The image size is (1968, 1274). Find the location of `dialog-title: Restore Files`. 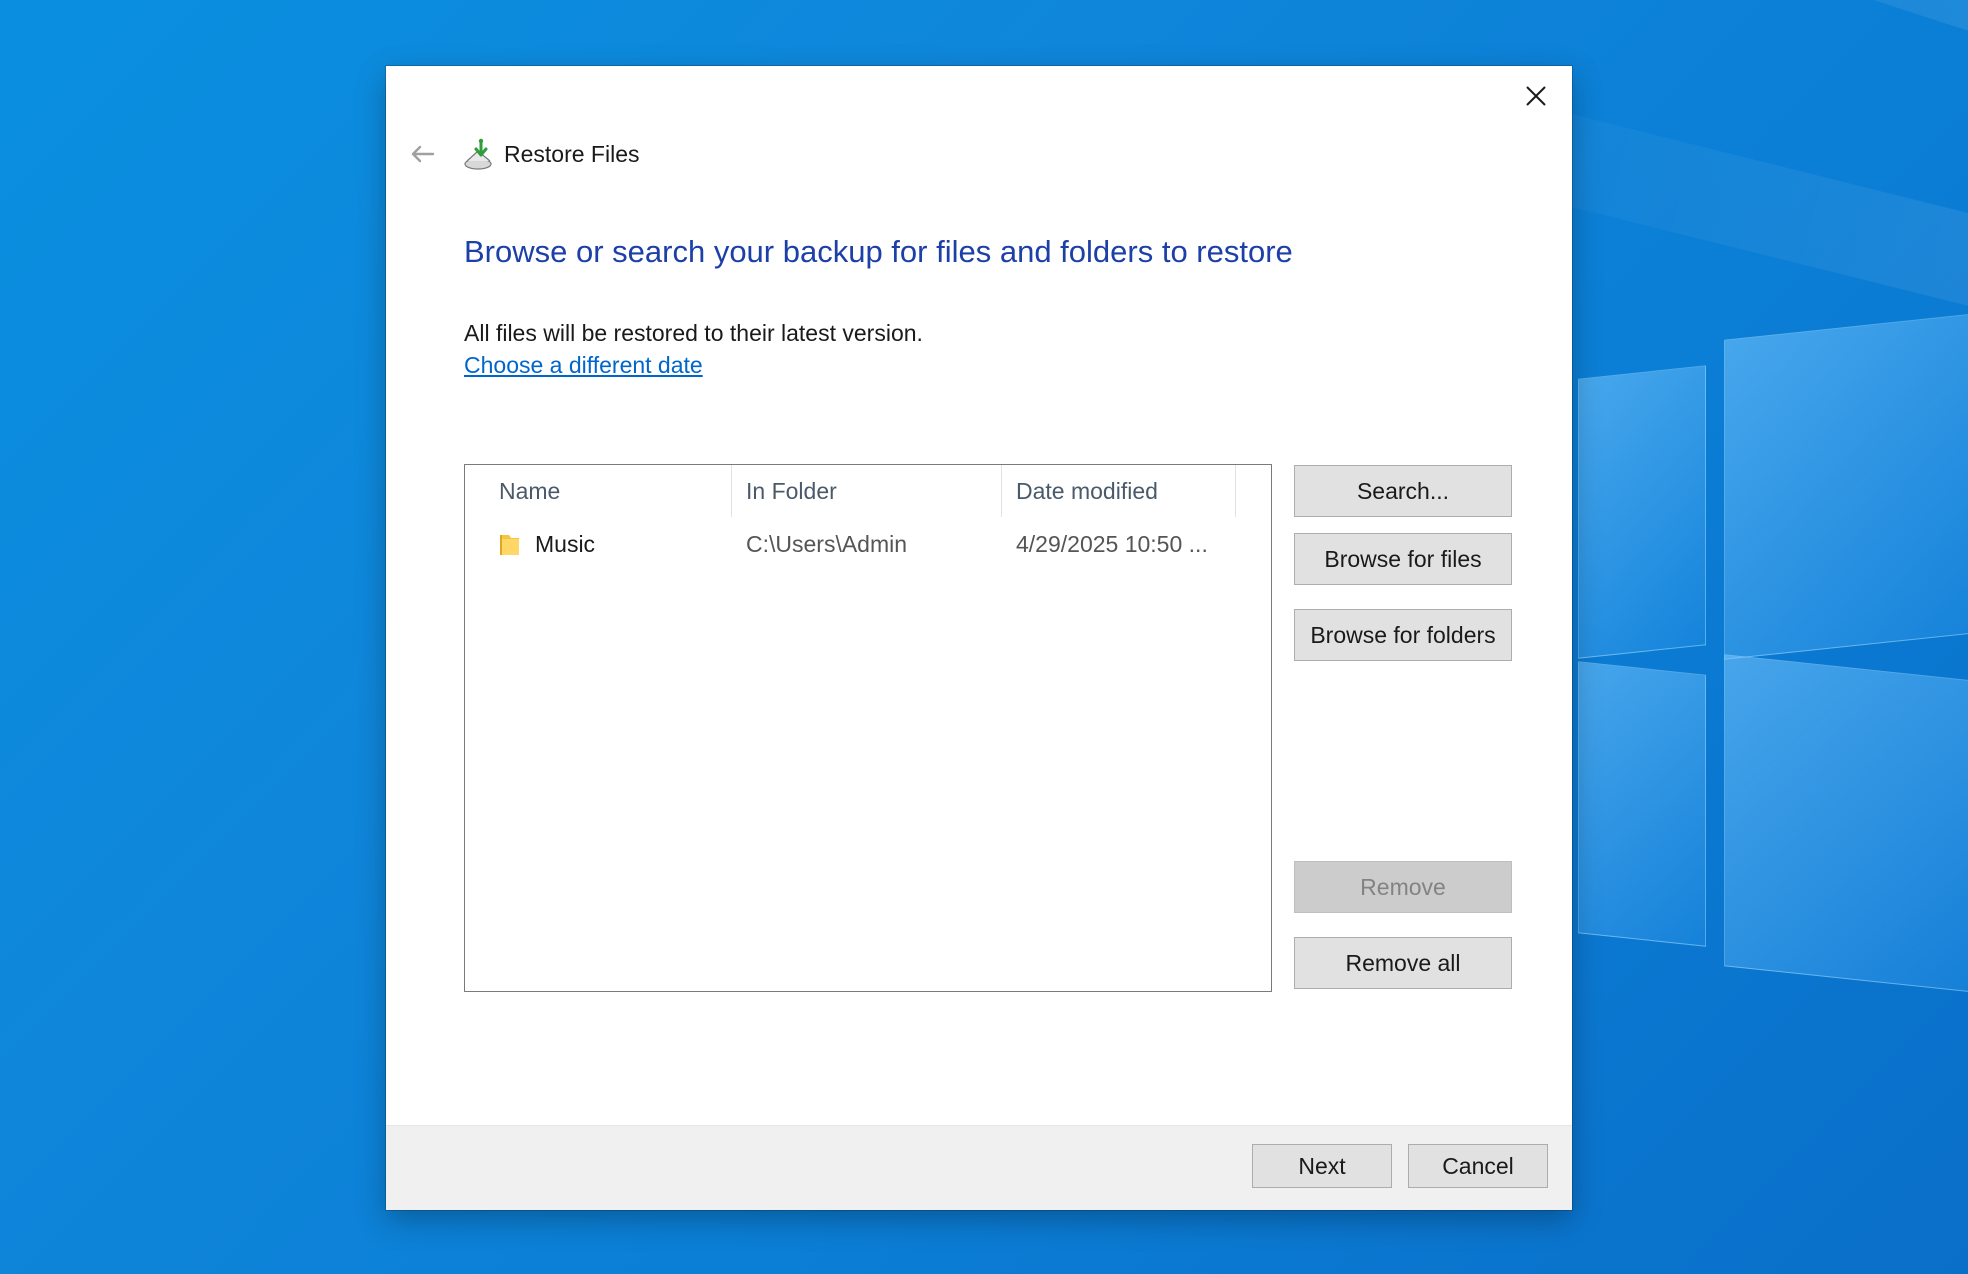

dialog-title: Restore Files is located at coordinates (572, 153).